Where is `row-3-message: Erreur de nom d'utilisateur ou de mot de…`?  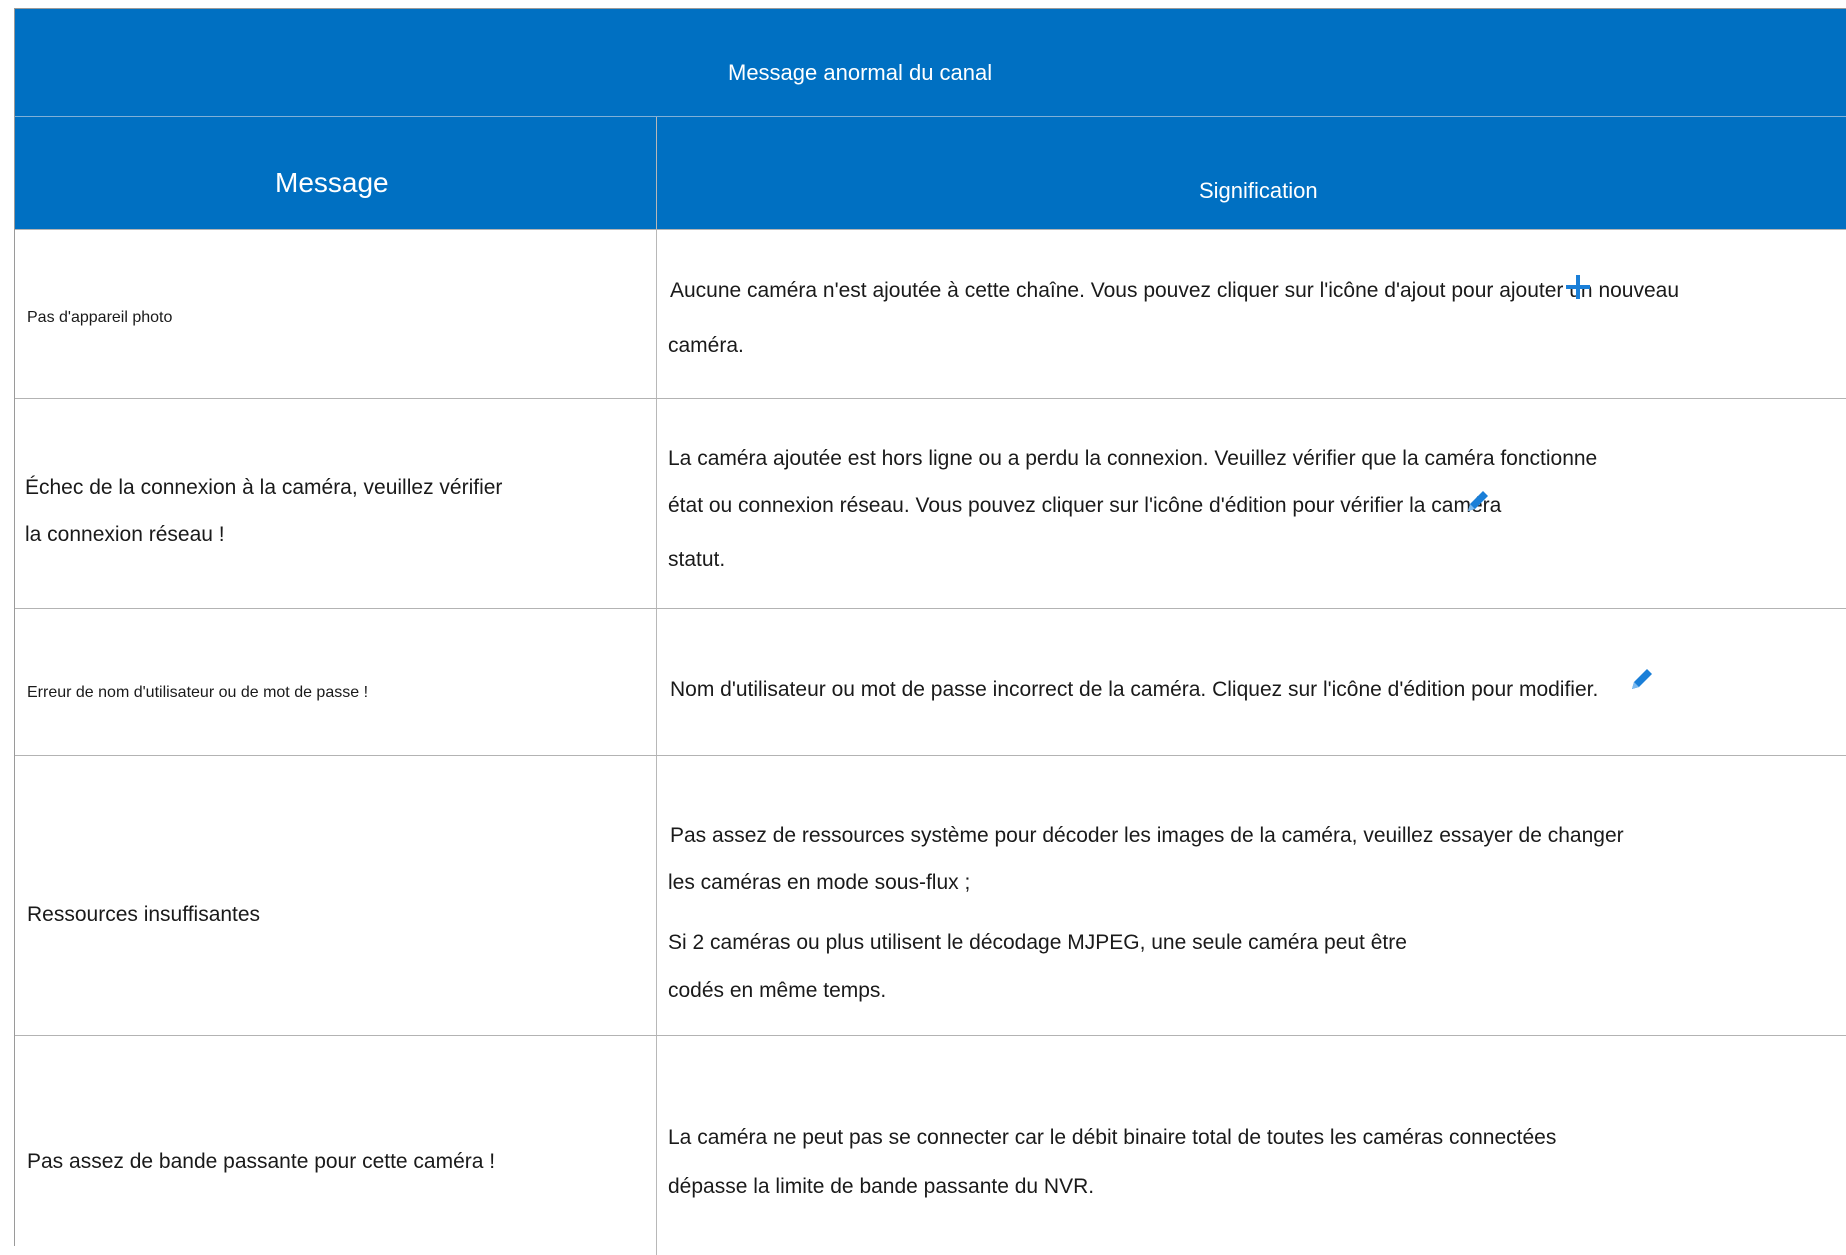
row-3-message: Erreur de nom d'utilisateur ou de mot de… is located at coordinates (198, 692).